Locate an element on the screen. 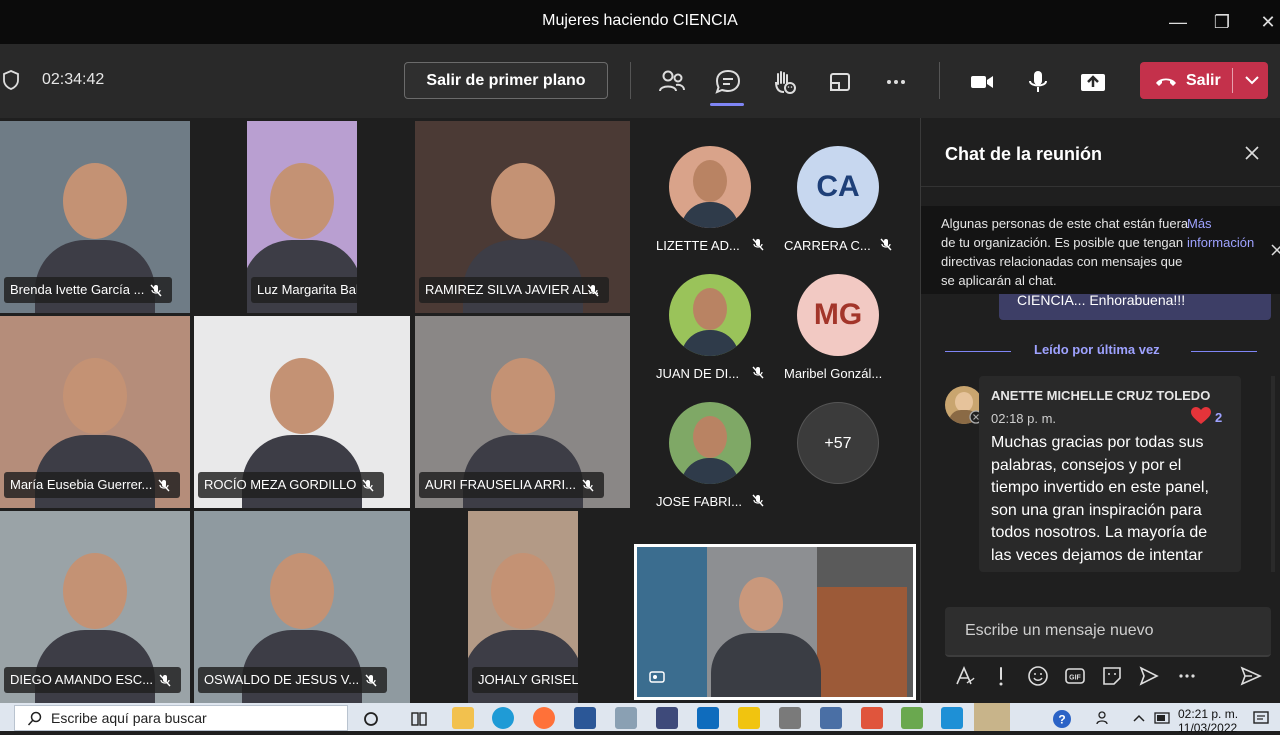  cortana-icon is located at coordinates (371, 719).